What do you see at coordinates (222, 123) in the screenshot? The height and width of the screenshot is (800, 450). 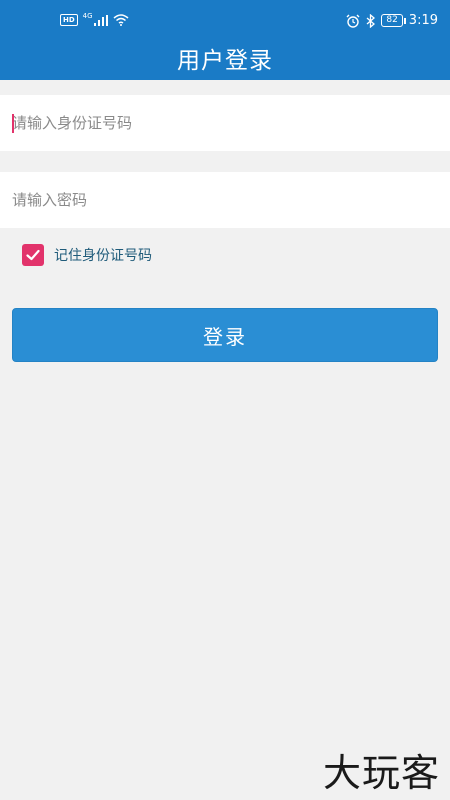 I see `id-number-input` at bounding box center [222, 123].